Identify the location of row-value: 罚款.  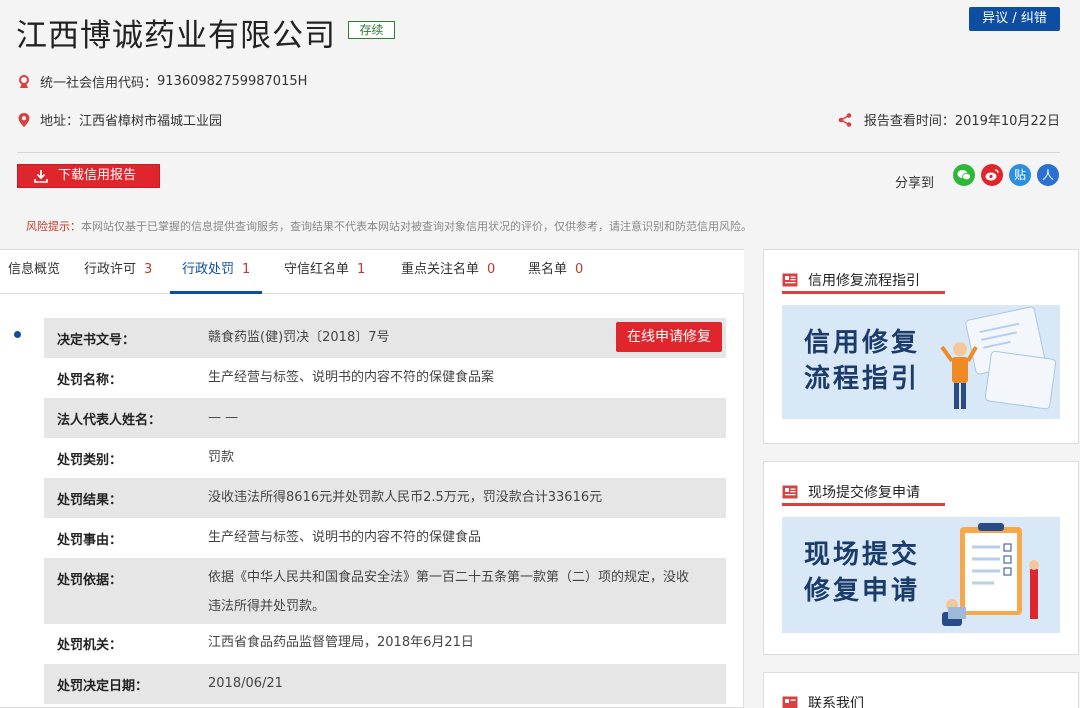
(221, 457).